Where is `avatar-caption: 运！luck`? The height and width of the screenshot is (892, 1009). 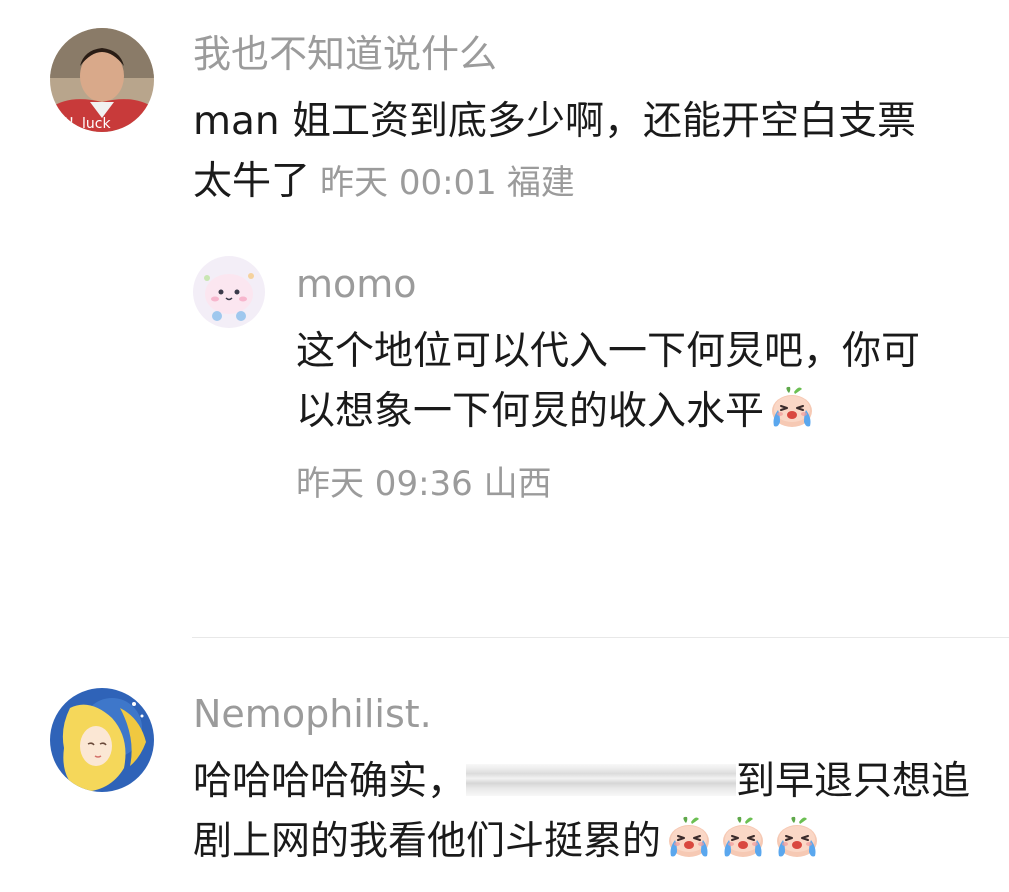 avatar-caption: 运！luck is located at coordinates (82, 124).